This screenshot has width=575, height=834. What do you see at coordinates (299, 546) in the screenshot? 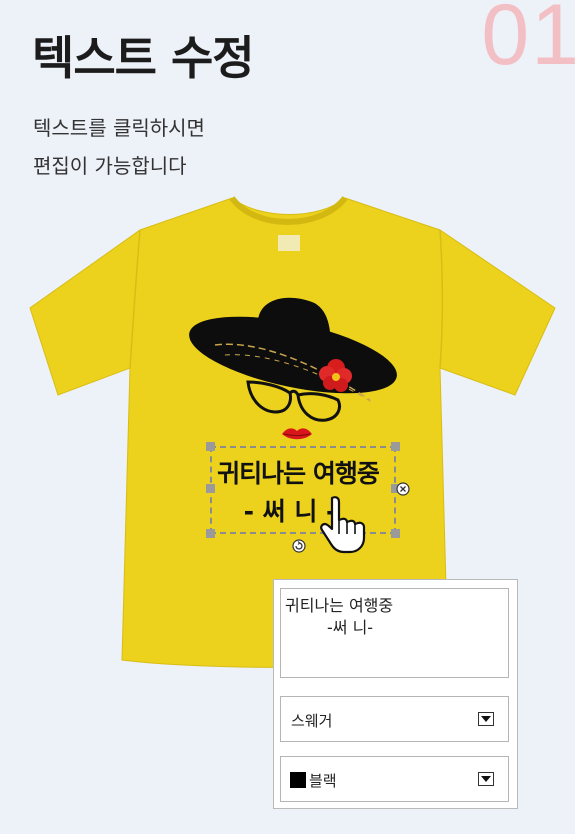
I see `rotate-icon` at bounding box center [299, 546].